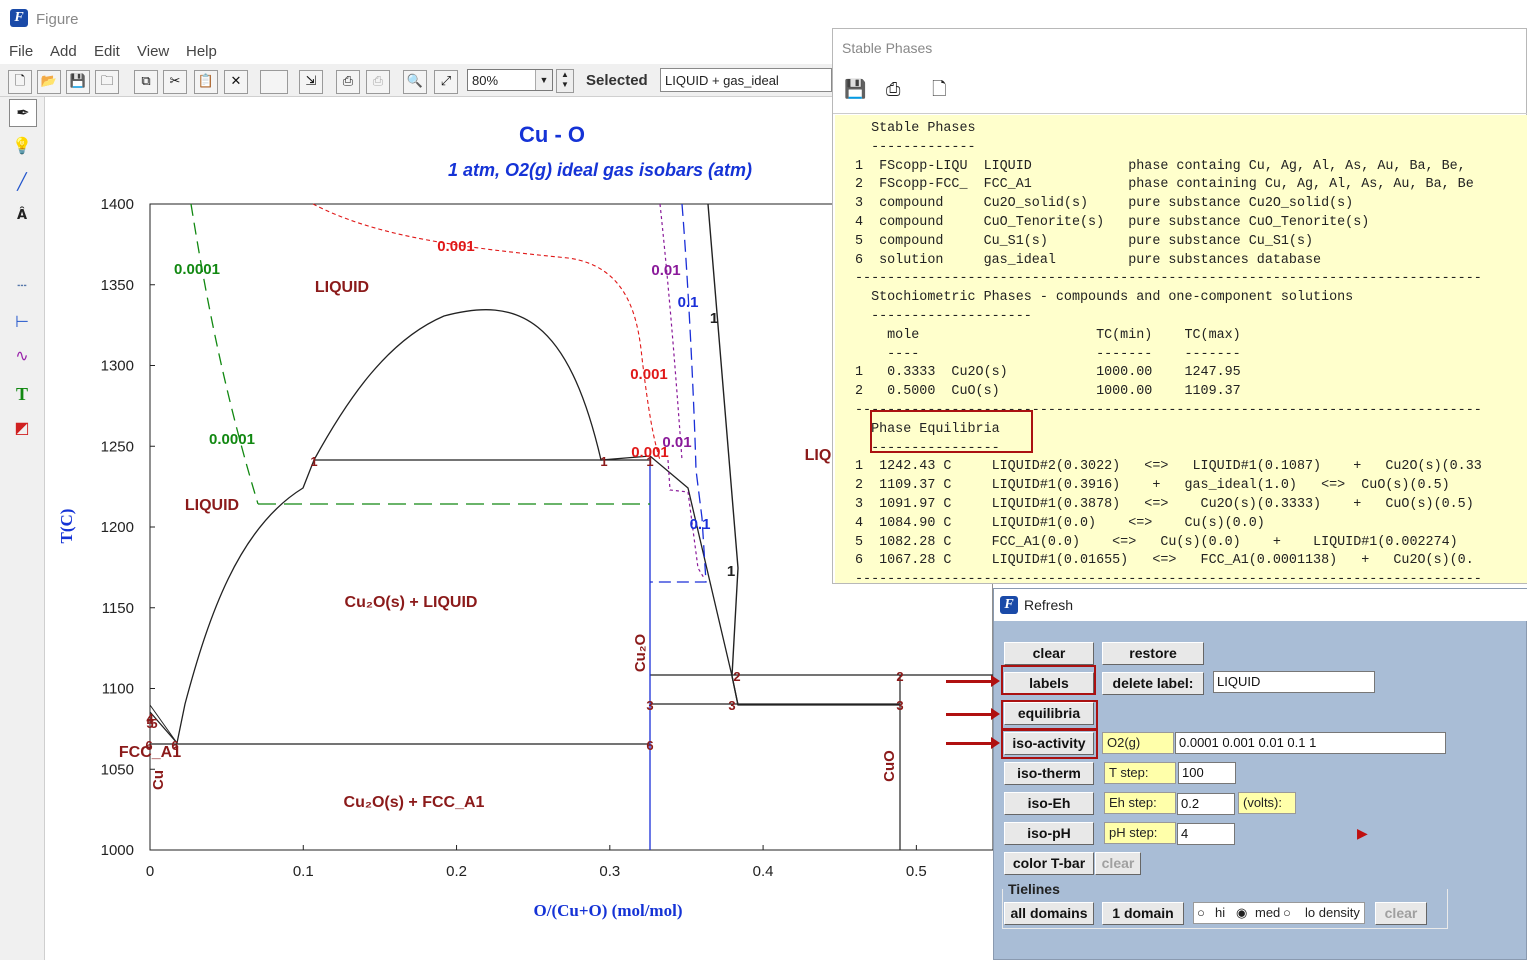 This screenshot has width=1527, height=960. I want to click on figure-window-title: Figure, so click(57, 19).